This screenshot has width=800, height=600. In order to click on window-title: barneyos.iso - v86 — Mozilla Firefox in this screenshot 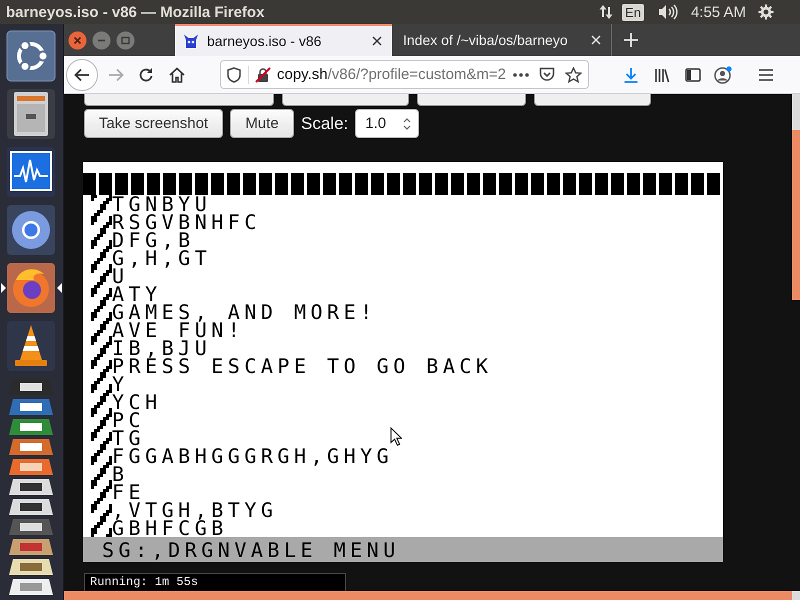, I will do `click(135, 12)`.